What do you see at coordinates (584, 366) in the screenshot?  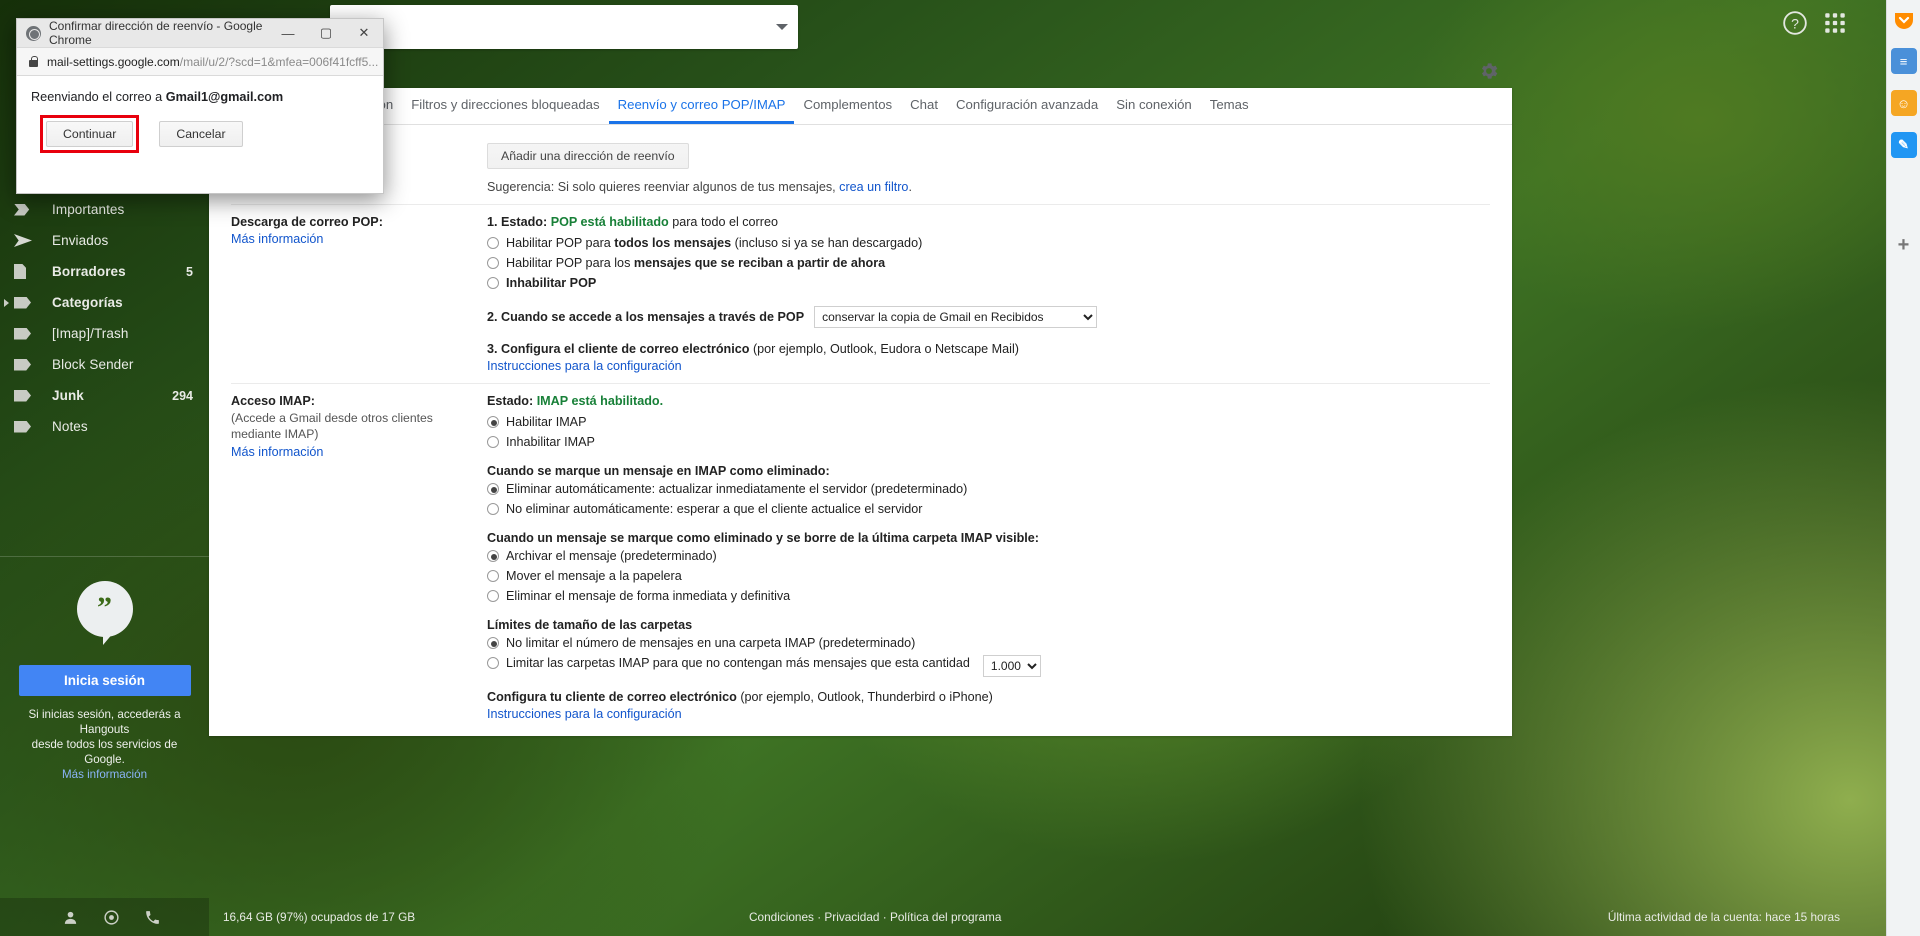 I see `pop-config-instructions-link: Instrucciones para la configuración` at bounding box center [584, 366].